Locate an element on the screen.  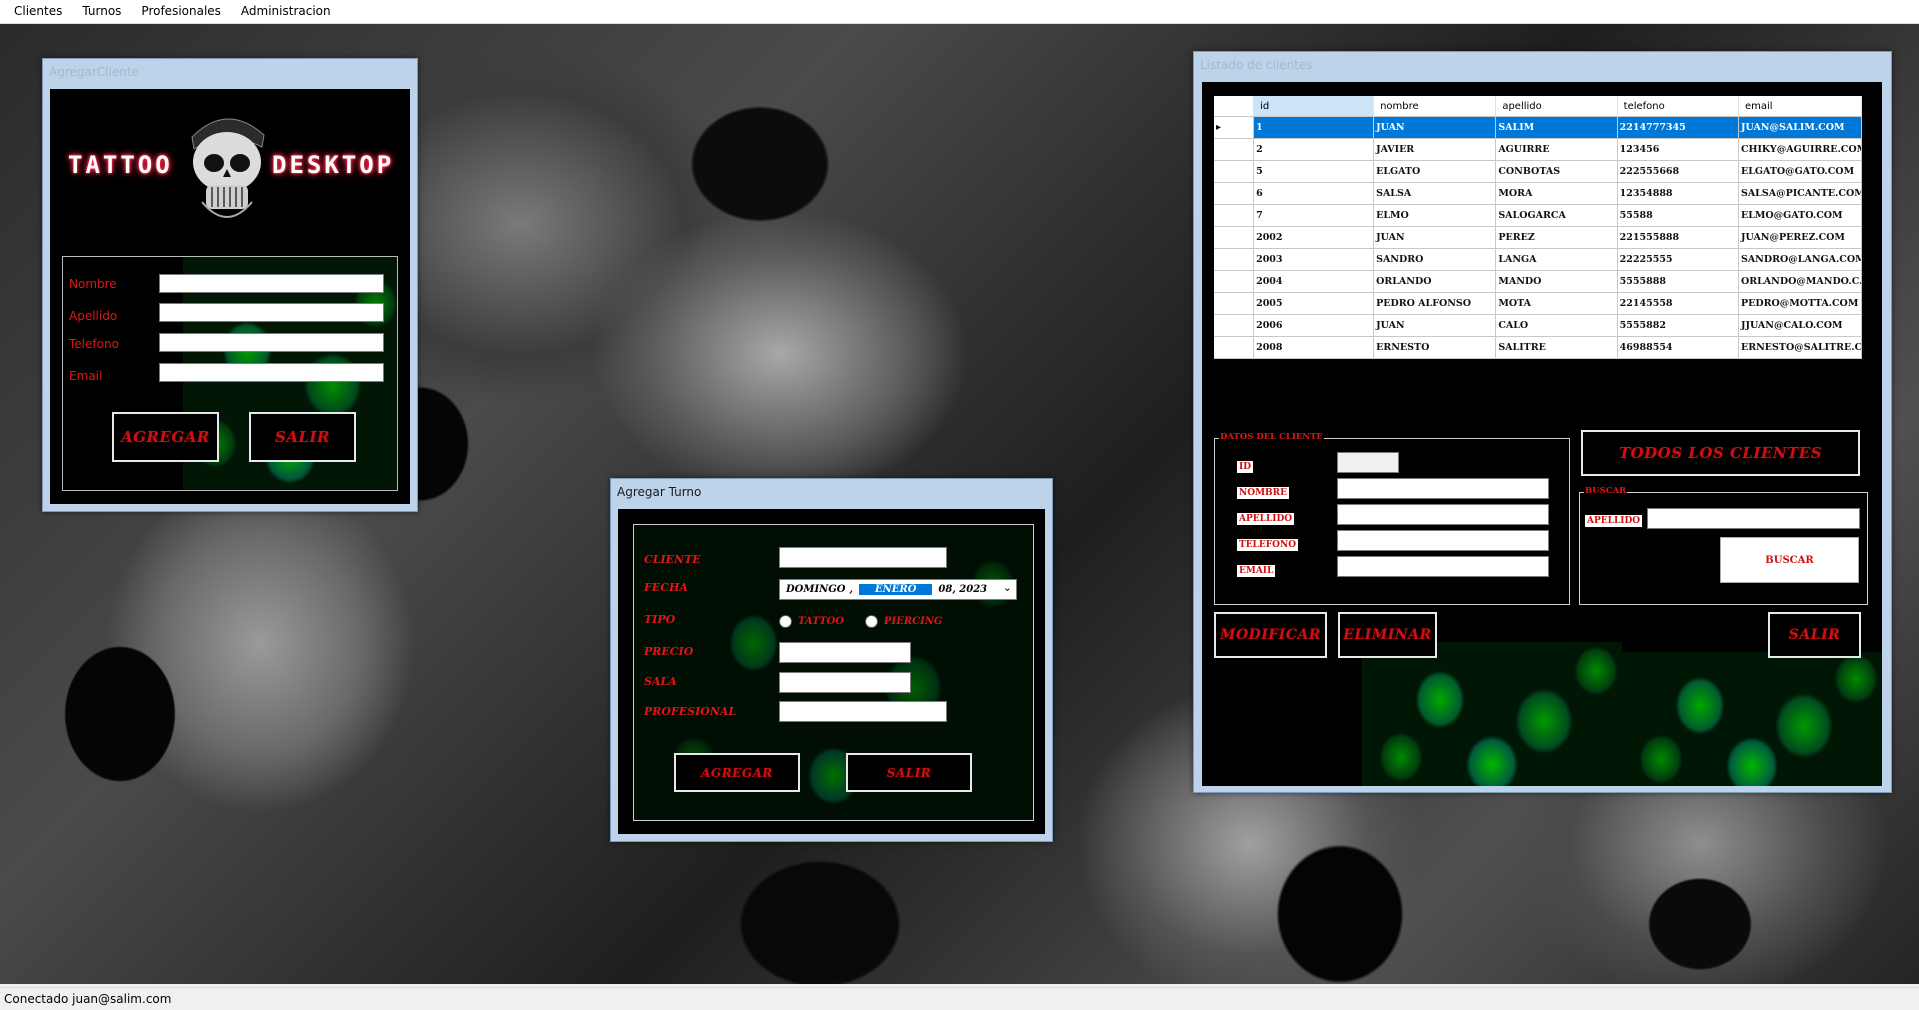
column-header-telefono: telefono is located at coordinates (1678, 106).